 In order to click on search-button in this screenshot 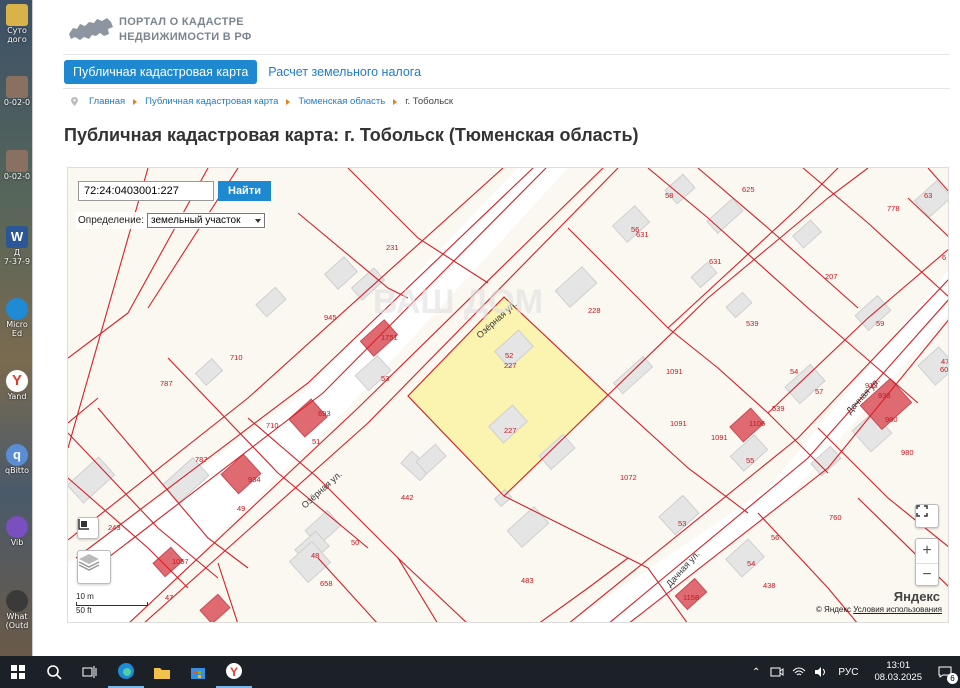, I will do `click(54, 672)`.